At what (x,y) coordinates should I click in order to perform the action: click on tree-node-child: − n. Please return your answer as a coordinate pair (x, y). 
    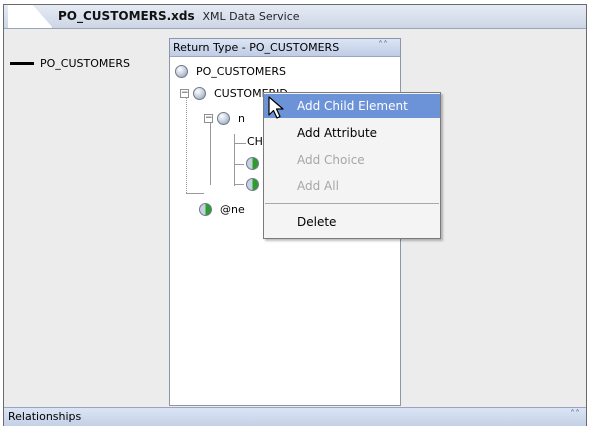
    Looking at the image, I should click on (224, 118).